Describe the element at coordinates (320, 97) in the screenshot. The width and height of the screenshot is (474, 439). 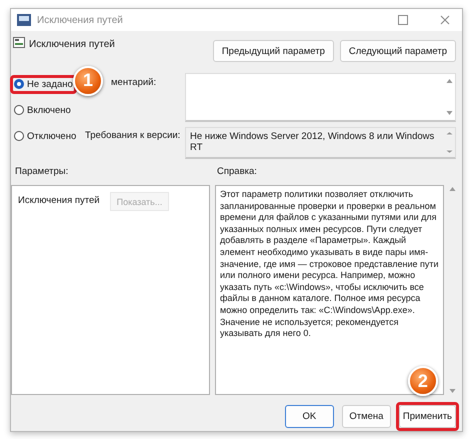
I see `comment-field` at that location.